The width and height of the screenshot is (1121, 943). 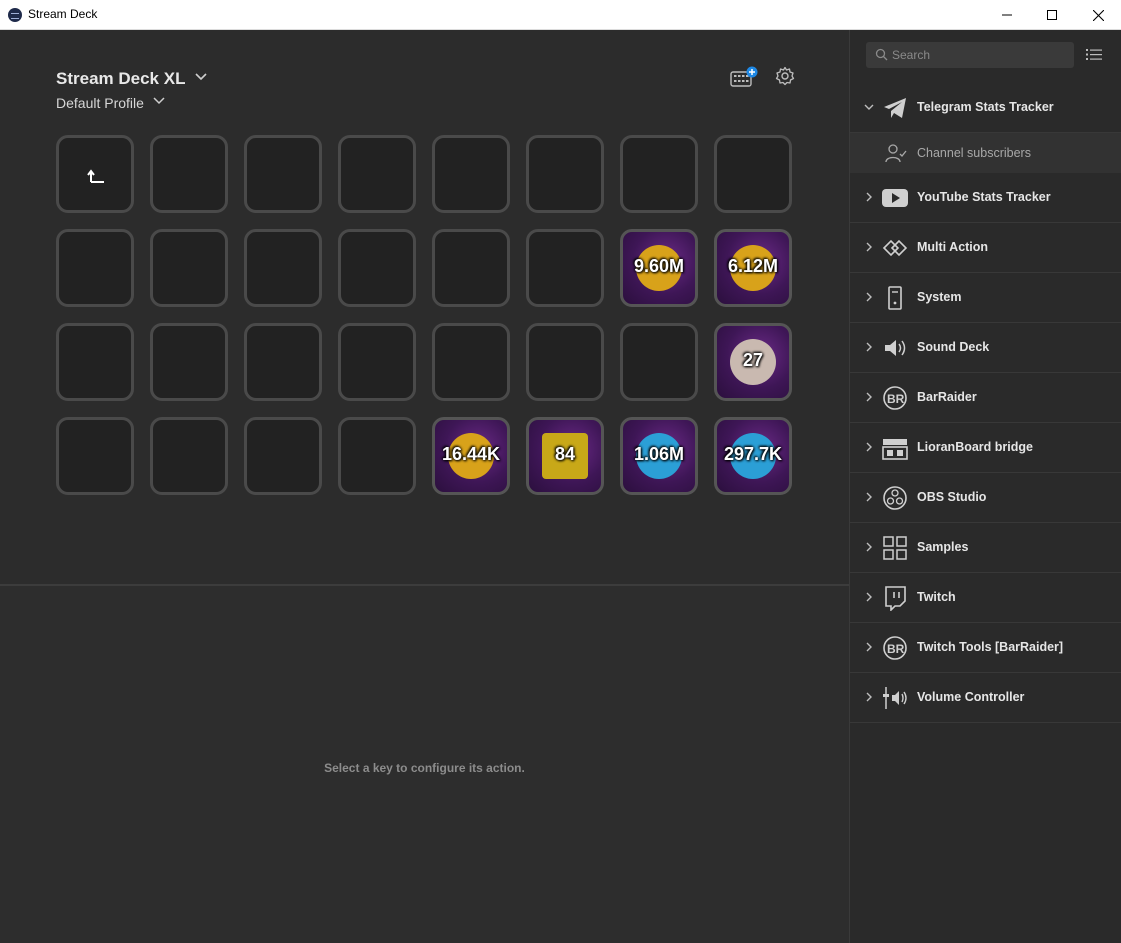 What do you see at coordinates (952, 497) in the screenshot?
I see `category-label: OBS Studio` at bounding box center [952, 497].